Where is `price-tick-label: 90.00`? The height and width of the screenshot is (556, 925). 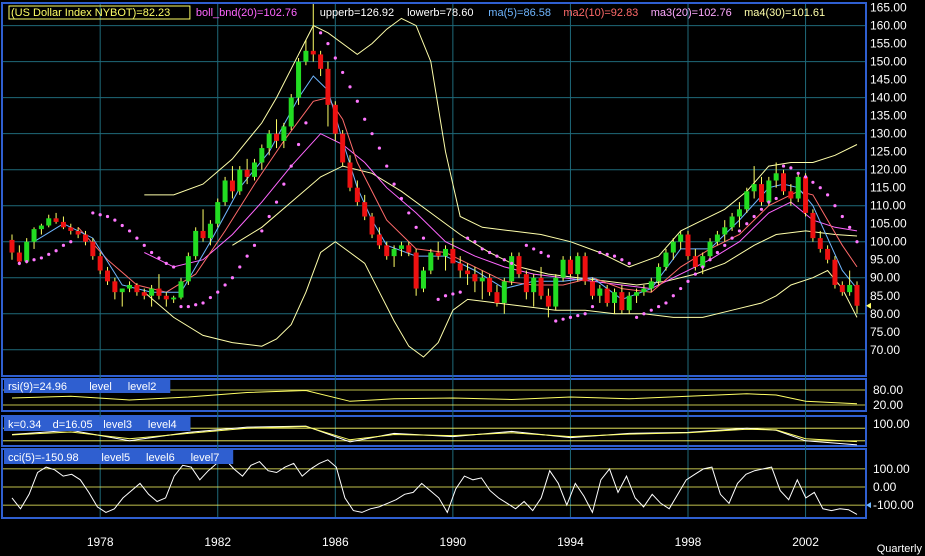 price-tick-label: 90.00 is located at coordinates (885, 278).